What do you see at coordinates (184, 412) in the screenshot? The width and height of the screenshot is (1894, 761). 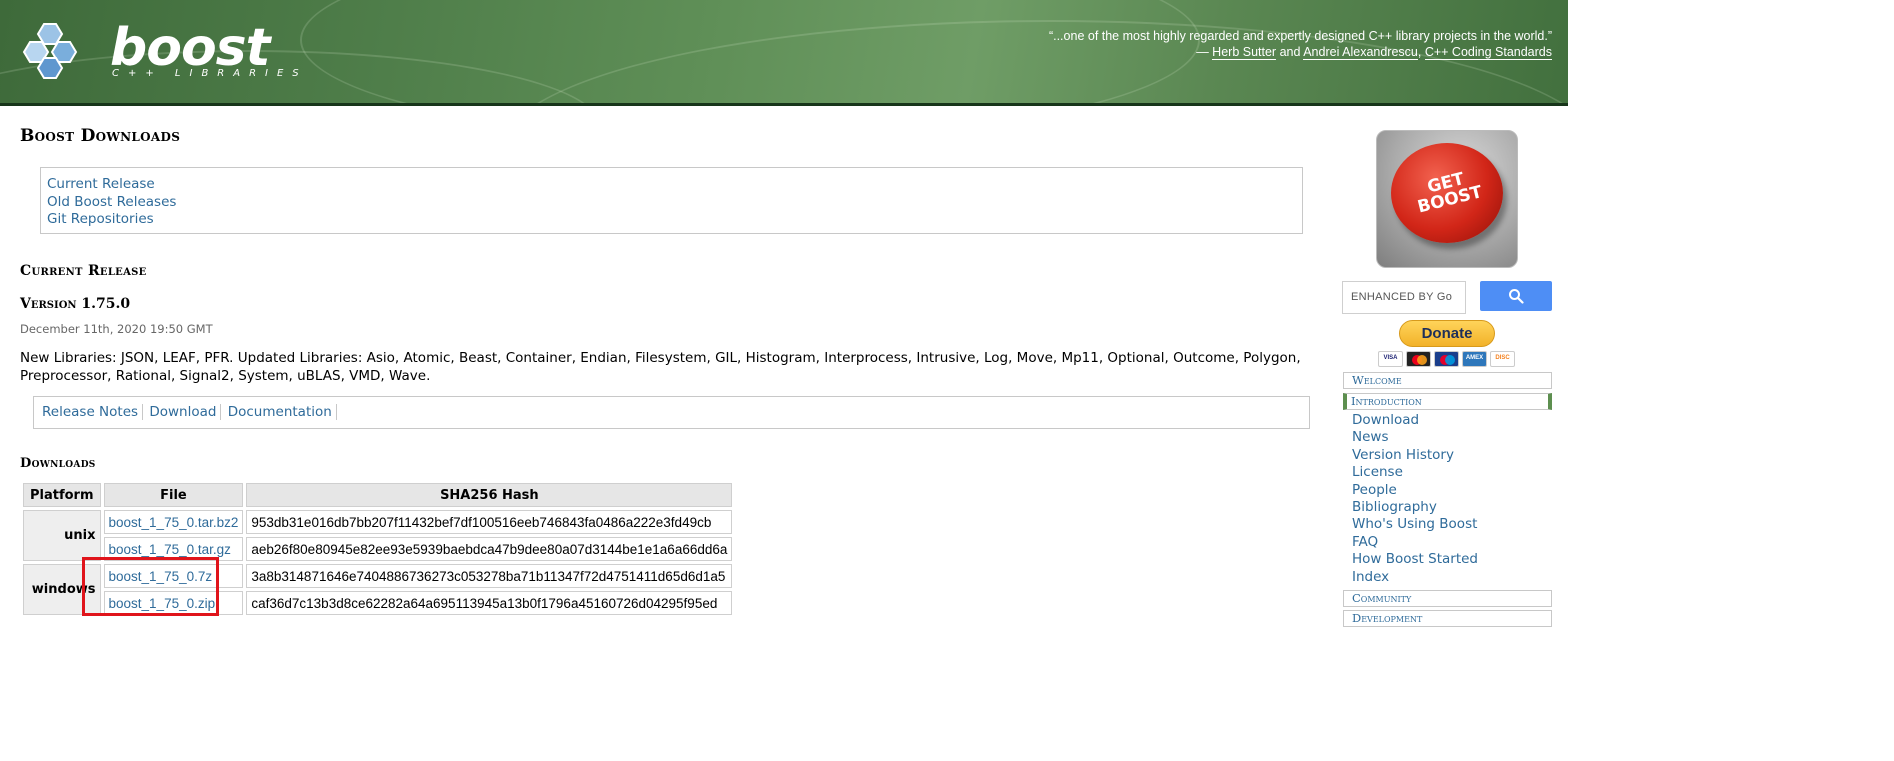 I see `download-link: Download` at bounding box center [184, 412].